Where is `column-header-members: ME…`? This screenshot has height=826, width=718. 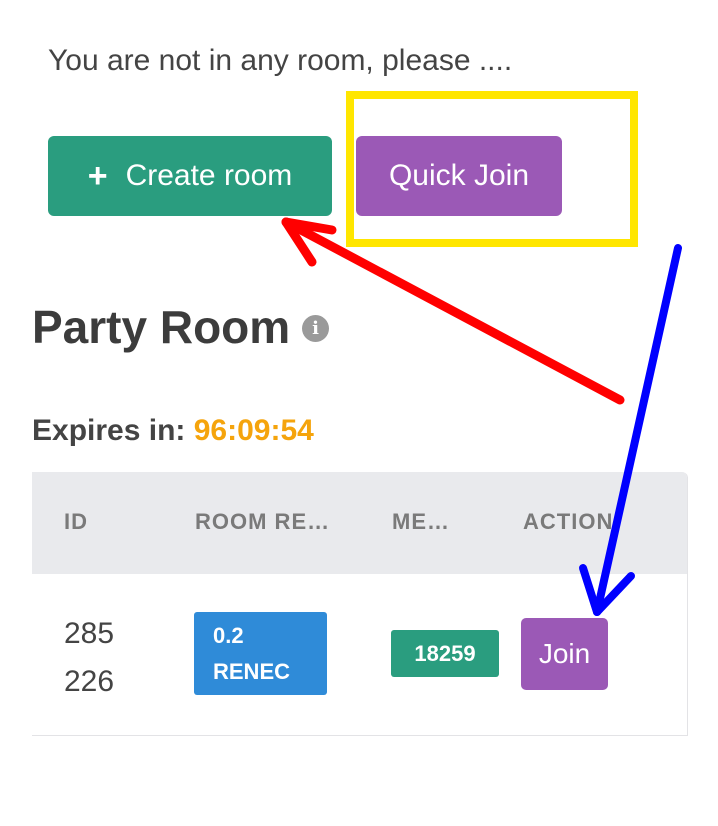
column-header-members: ME… is located at coordinates (421, 522).